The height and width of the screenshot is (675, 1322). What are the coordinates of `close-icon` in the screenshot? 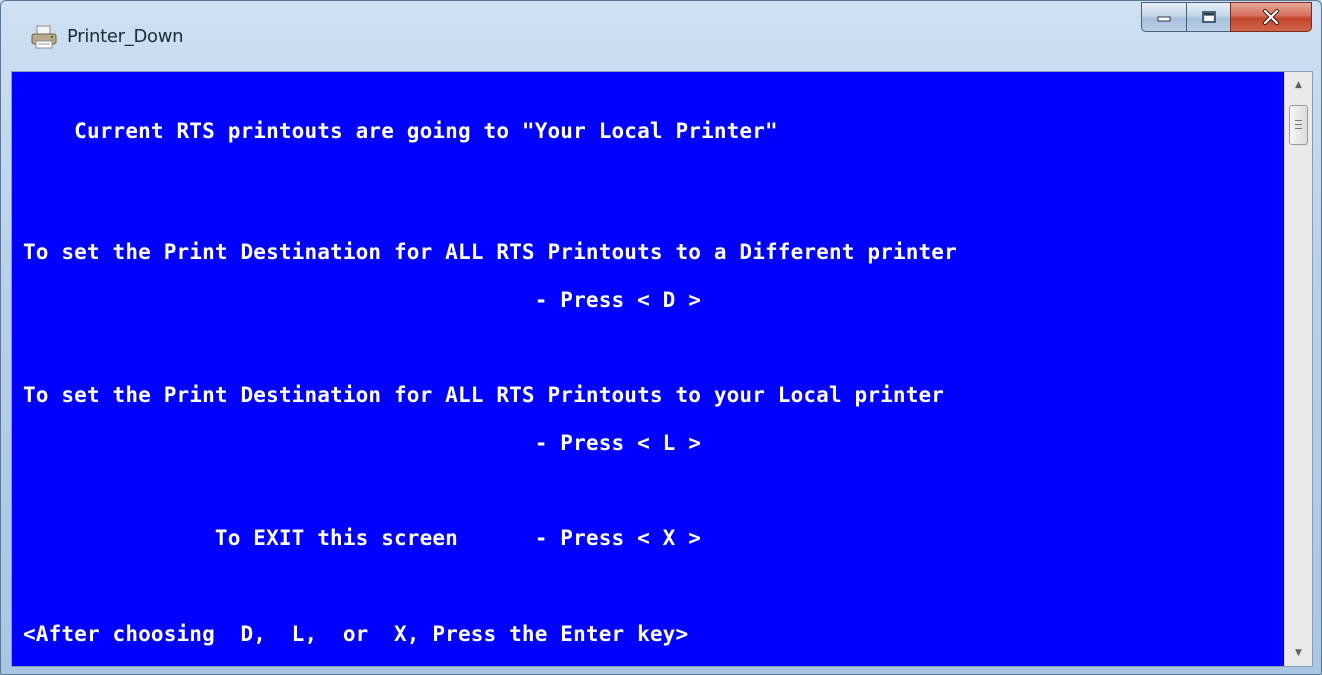 It's located at (1271, 17).